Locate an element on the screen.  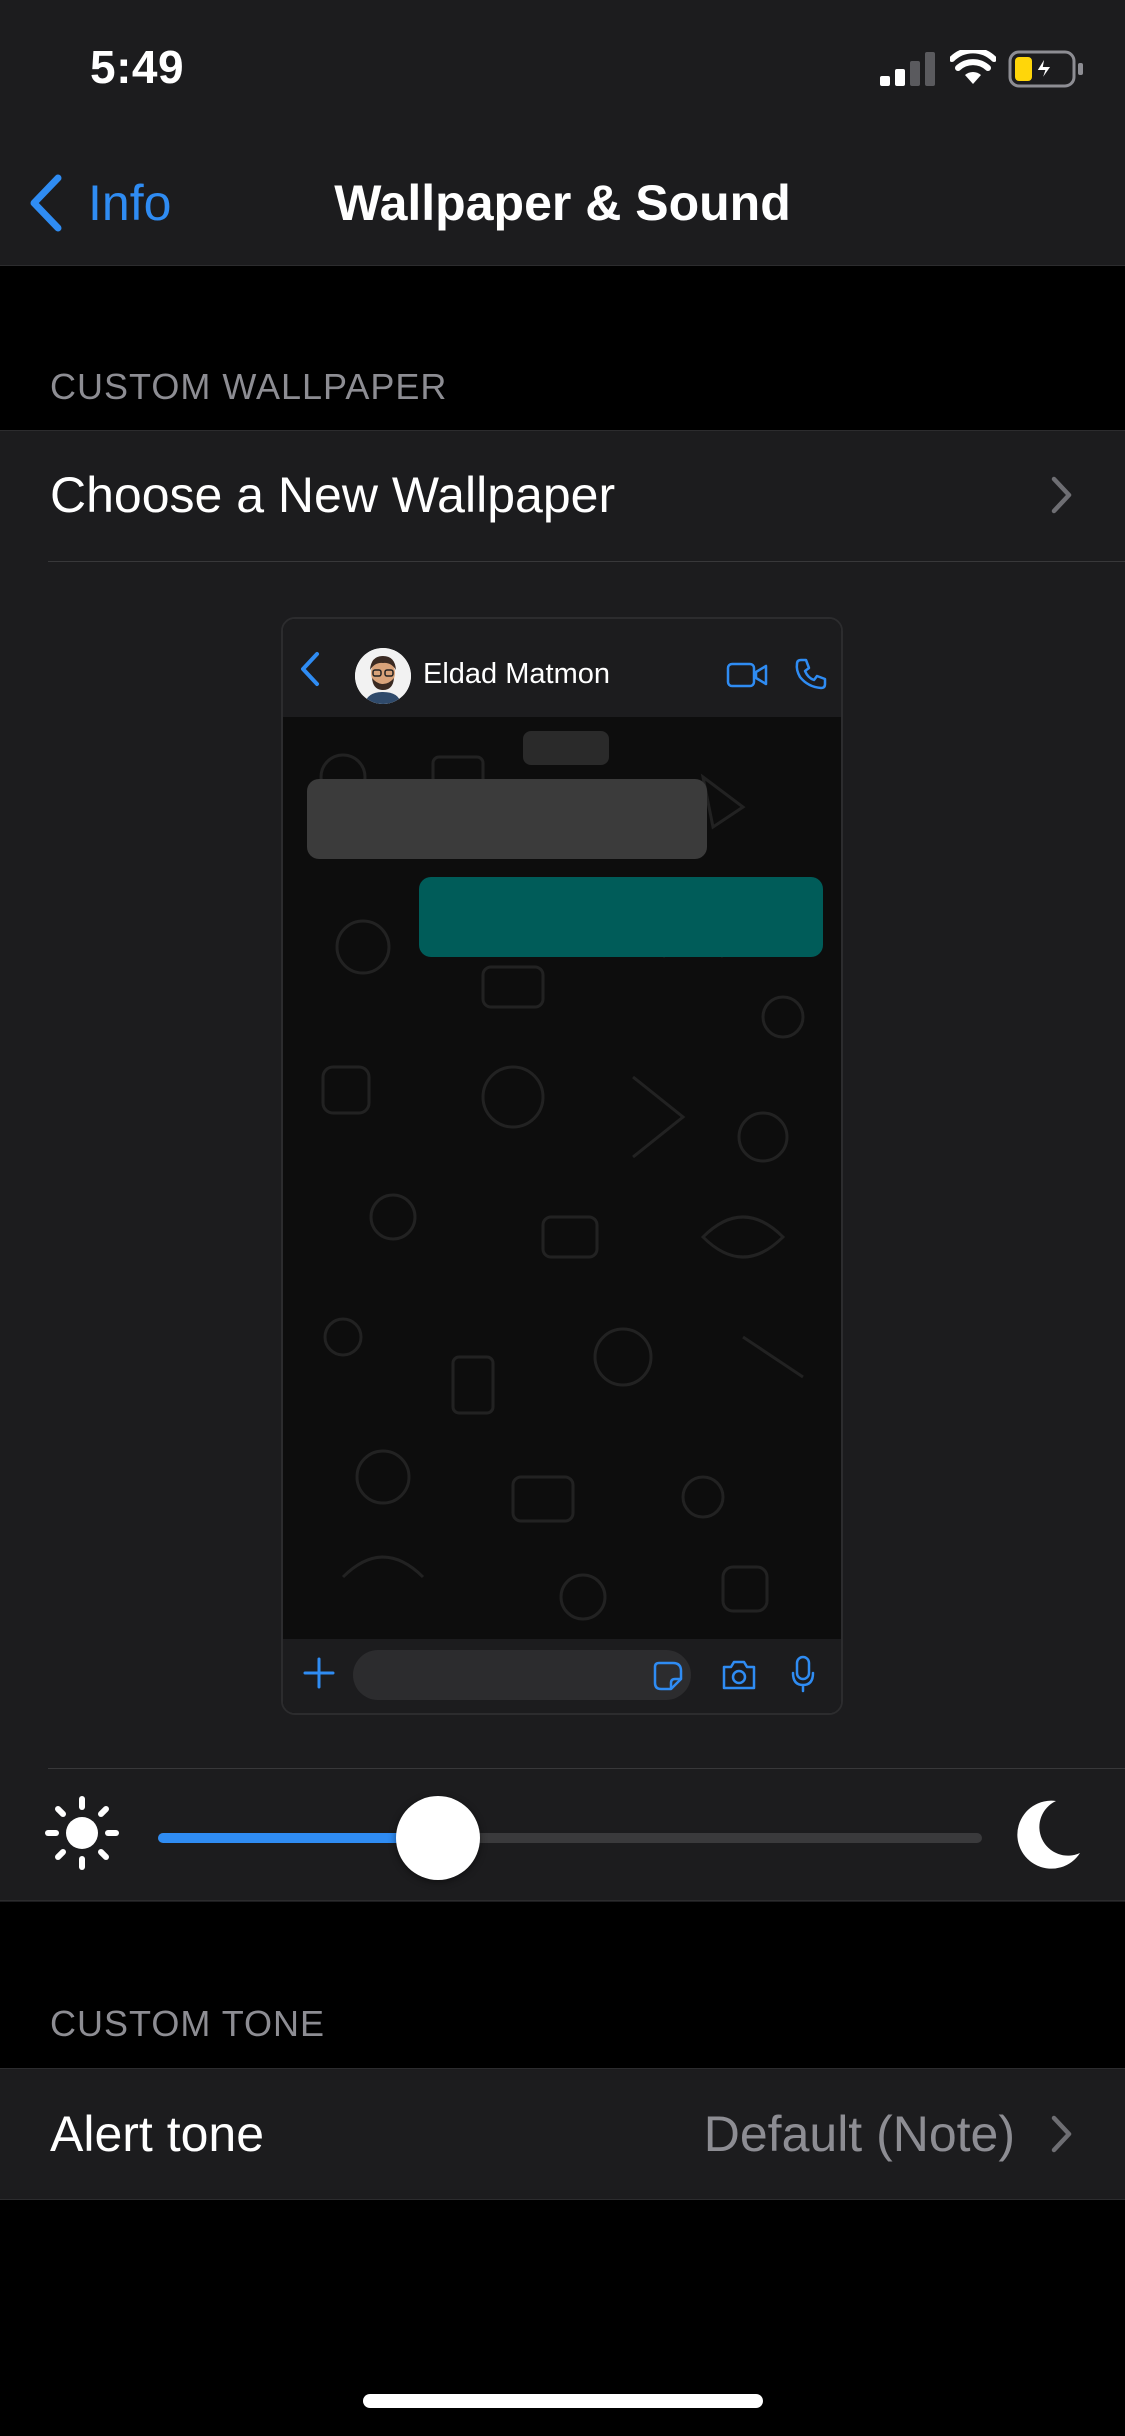
chevron-left-icon is located at coordinates (310, 669).